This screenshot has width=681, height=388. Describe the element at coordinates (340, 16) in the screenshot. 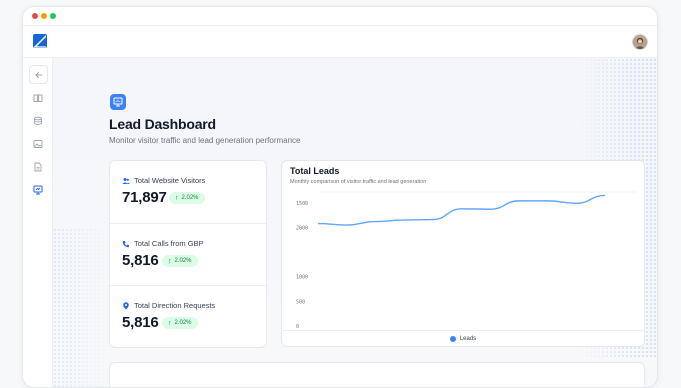

I see `title-bar` at that location.